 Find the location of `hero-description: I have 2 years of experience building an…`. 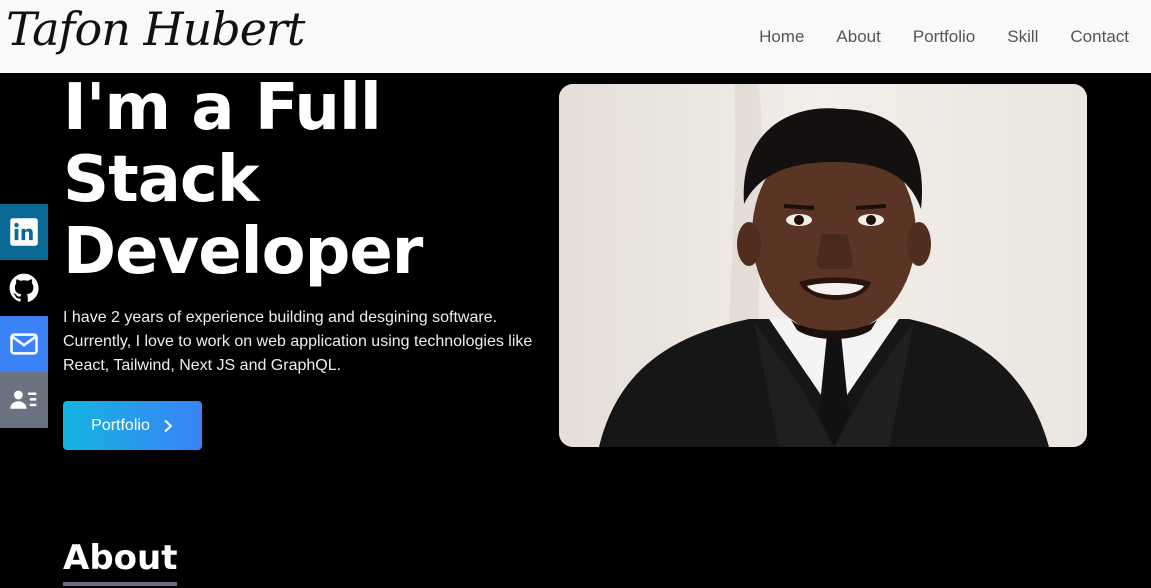

hero-description: I have 2 years of experience building an… is located at coordinates (298, 341).